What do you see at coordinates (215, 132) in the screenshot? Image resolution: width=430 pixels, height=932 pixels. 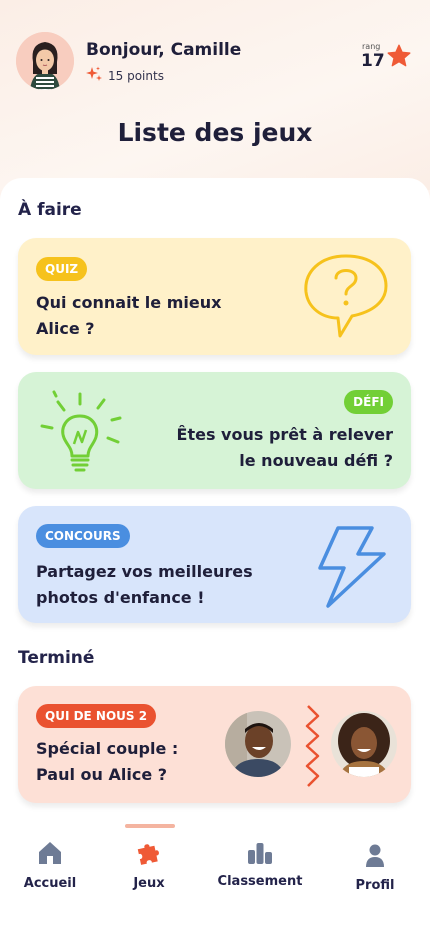 I see `page-title: Liste des jeux` at bounding box center [215, 132].